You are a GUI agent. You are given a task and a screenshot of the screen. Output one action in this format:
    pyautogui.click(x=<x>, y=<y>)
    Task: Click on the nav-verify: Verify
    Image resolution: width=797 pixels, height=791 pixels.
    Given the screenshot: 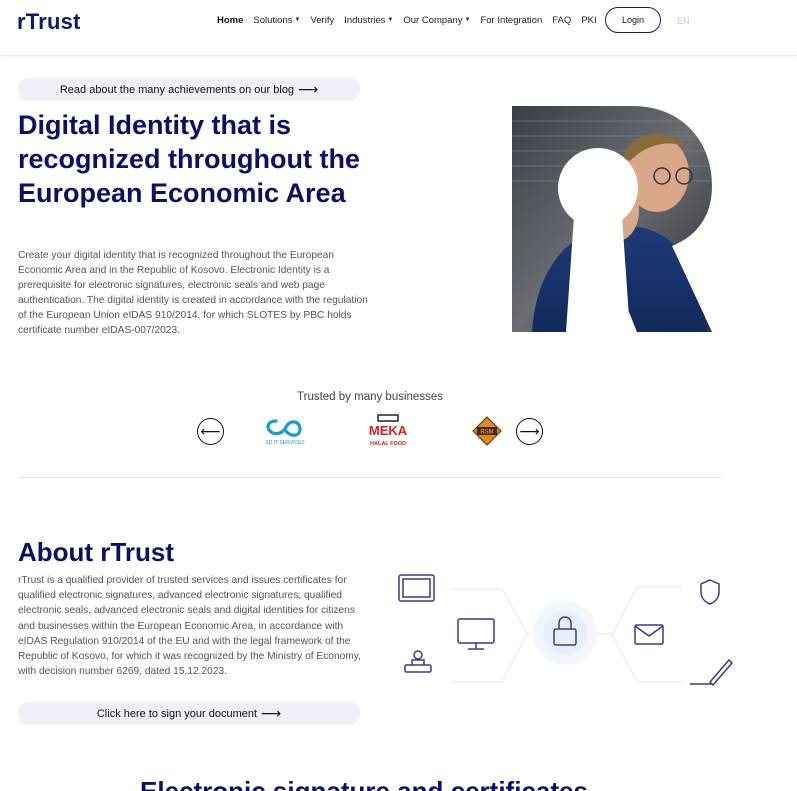 What is the action you would take?
    pyautogui.click(x=322, y=20)
    